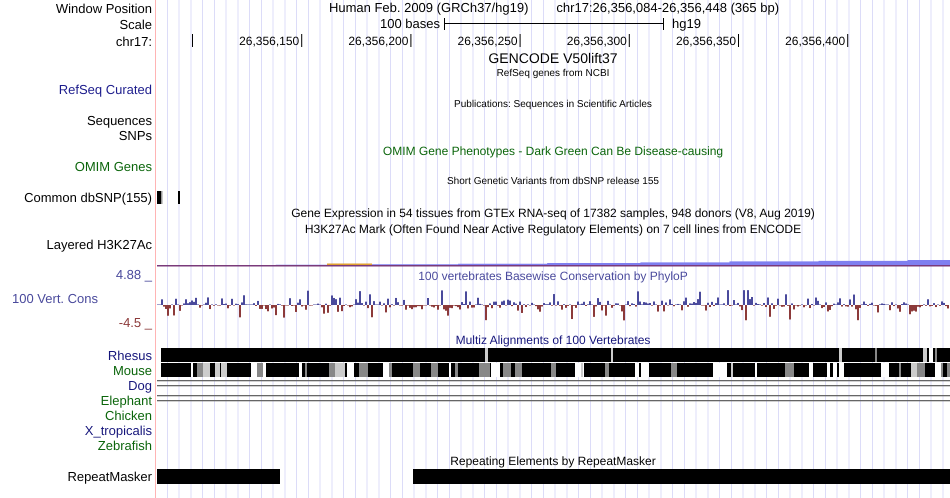 The image size is (950, 498). Describe the element at coordinates (706, 41) in the screenshot. I see `ruler-label: 26,356,350` at that location.